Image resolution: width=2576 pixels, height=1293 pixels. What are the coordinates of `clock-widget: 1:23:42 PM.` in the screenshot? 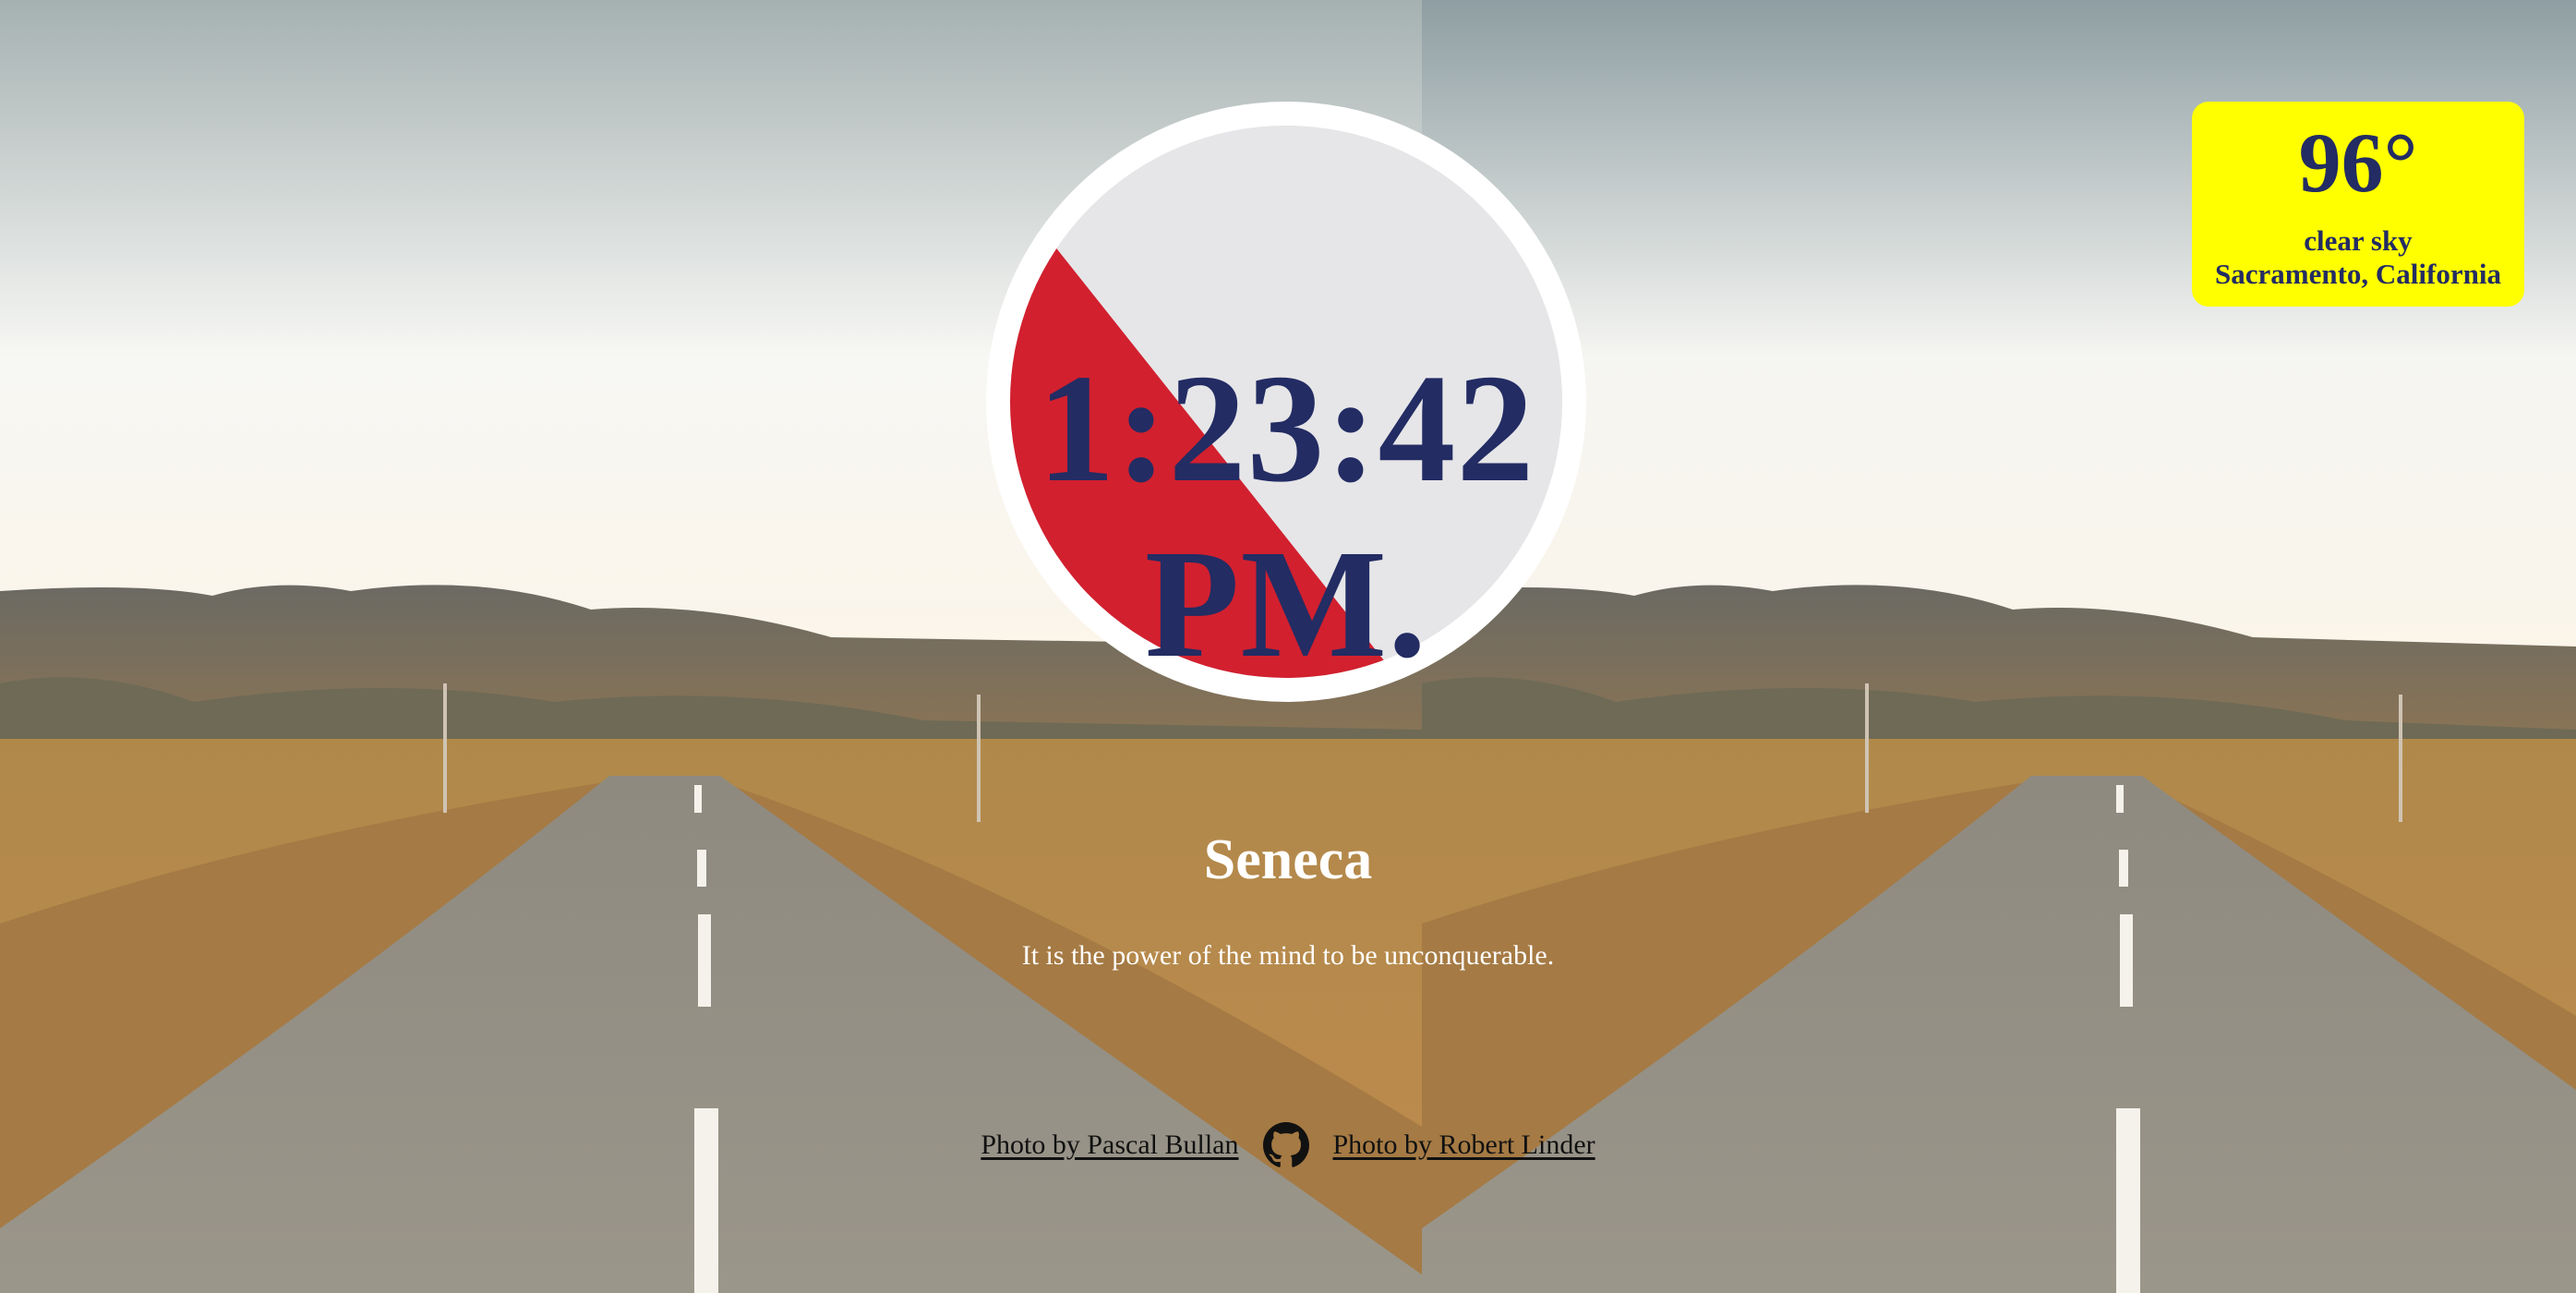 It's located at (1286, 402).